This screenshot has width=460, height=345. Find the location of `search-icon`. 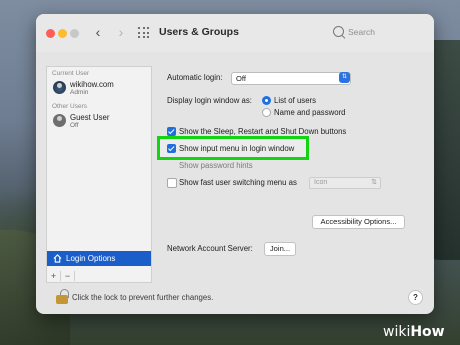

search-icon is located at coordinates (338, 31).